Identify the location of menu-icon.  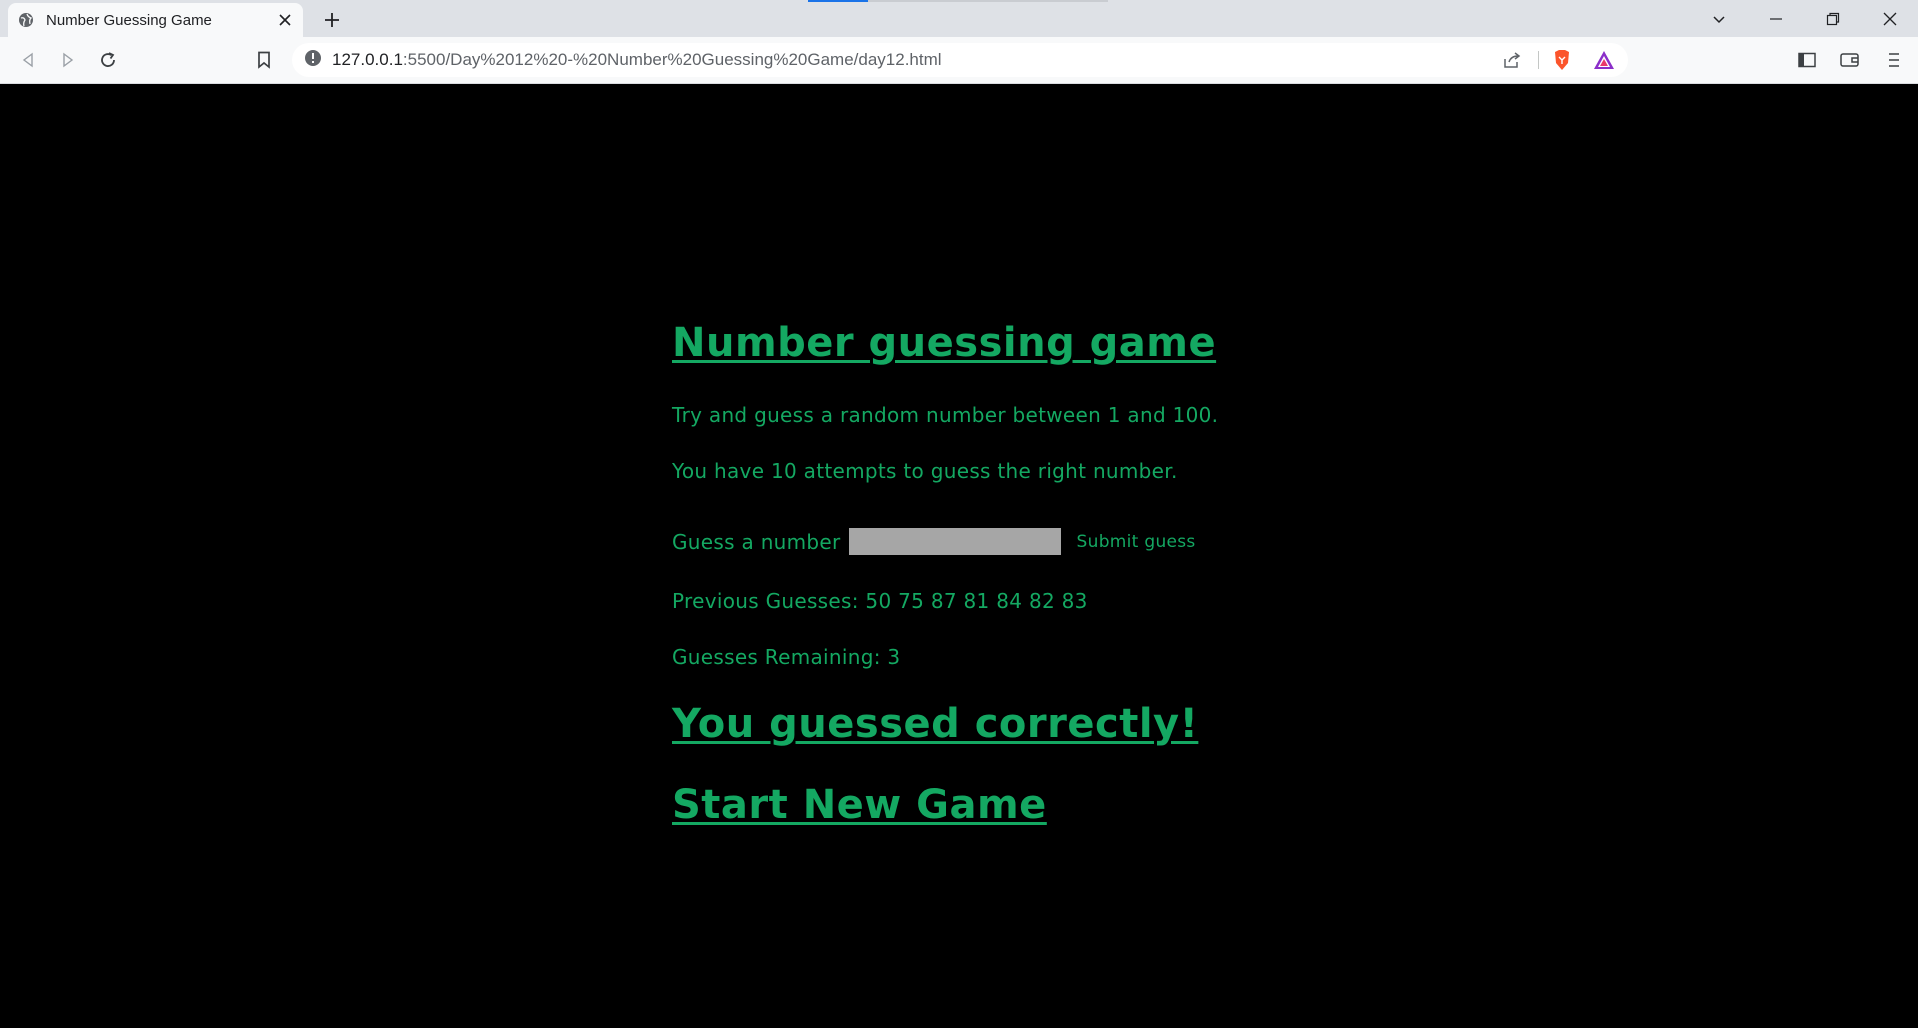
(1894, 60).